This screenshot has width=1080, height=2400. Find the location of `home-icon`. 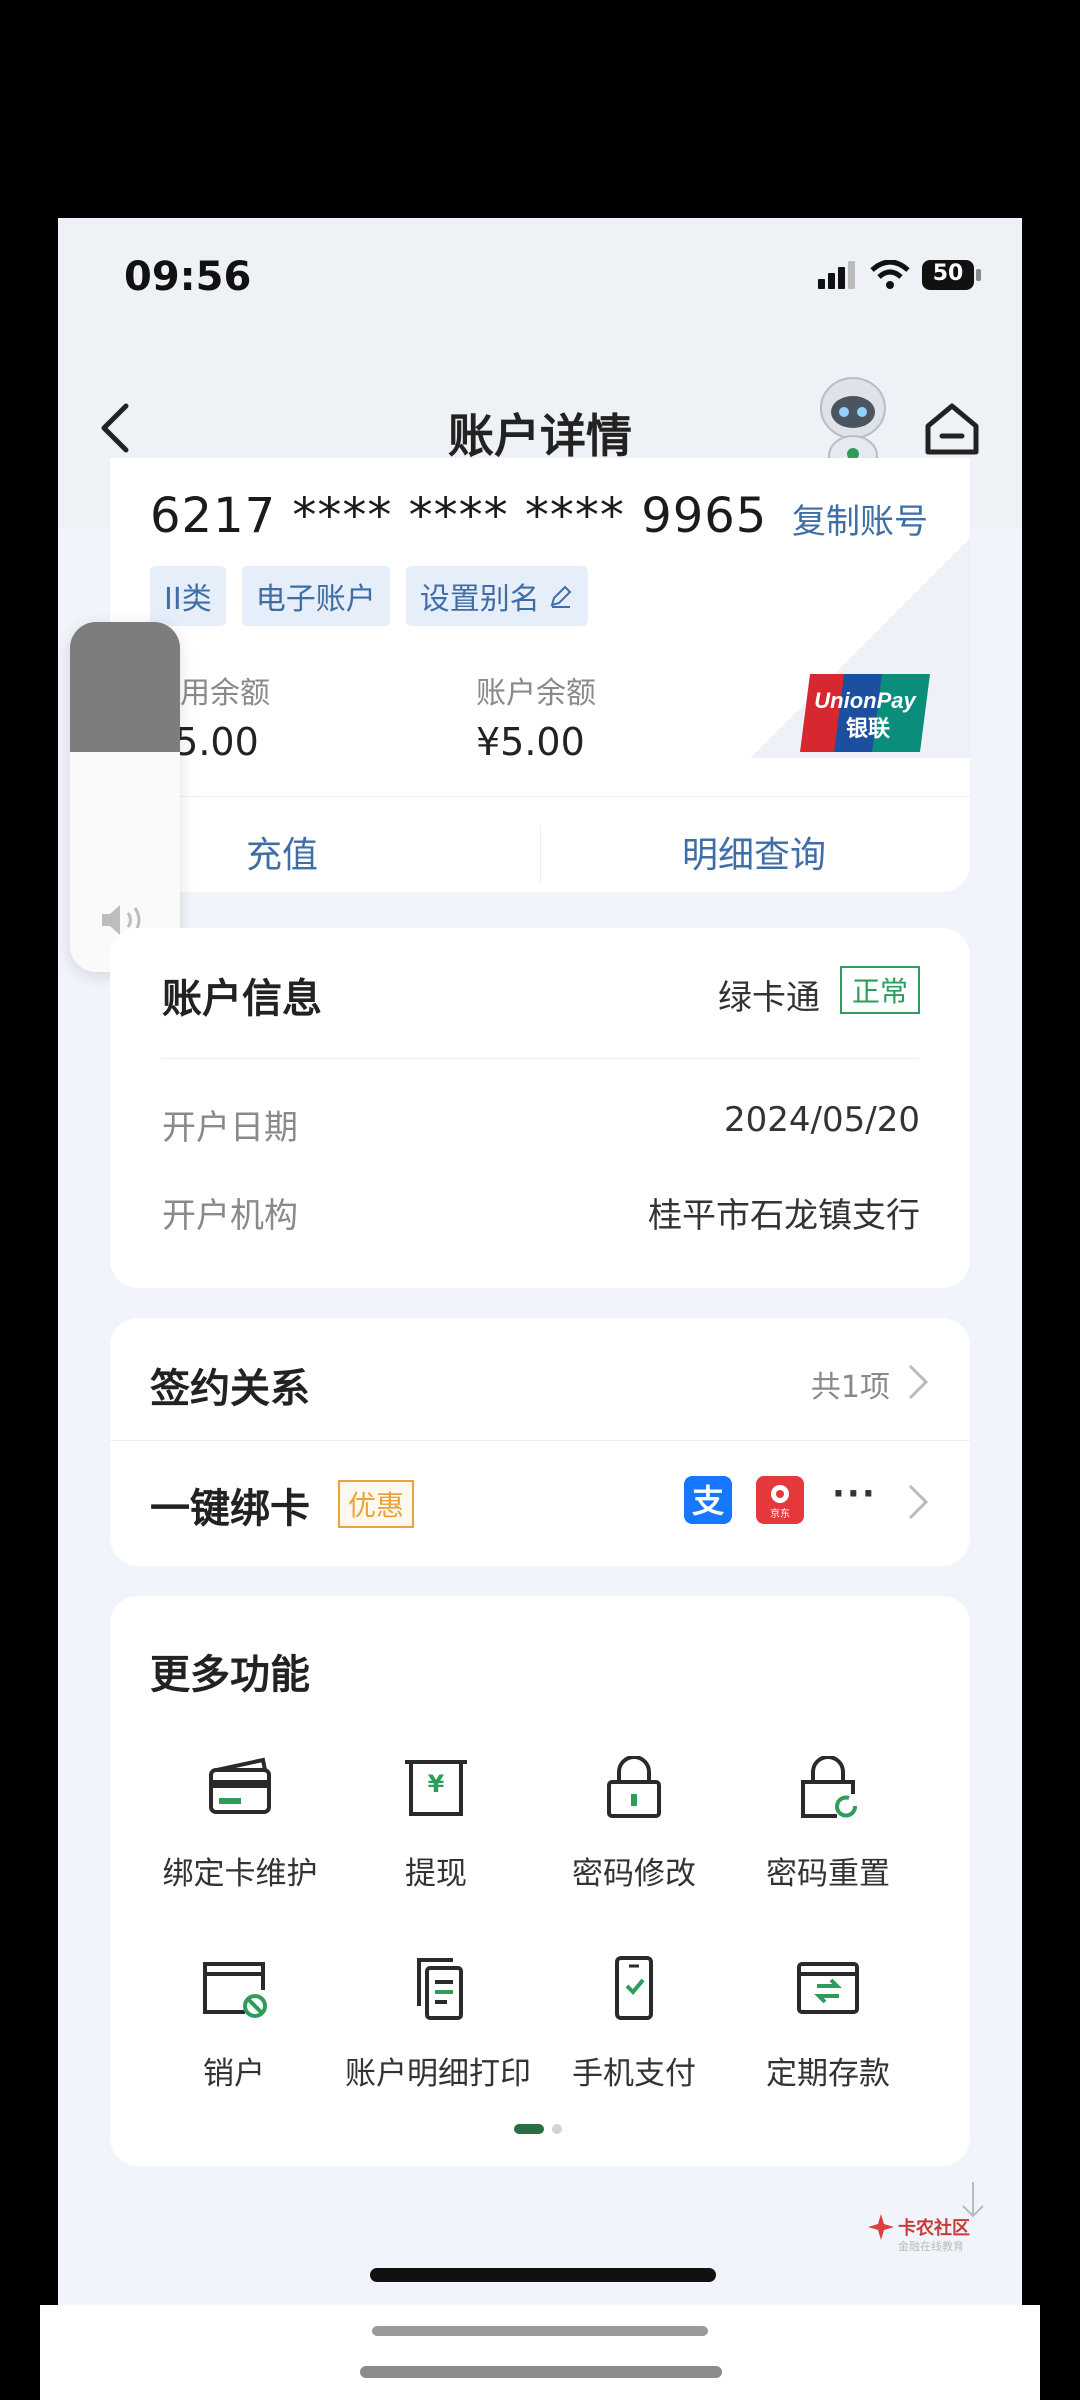

home-icon is located at coordinates (952, 428).